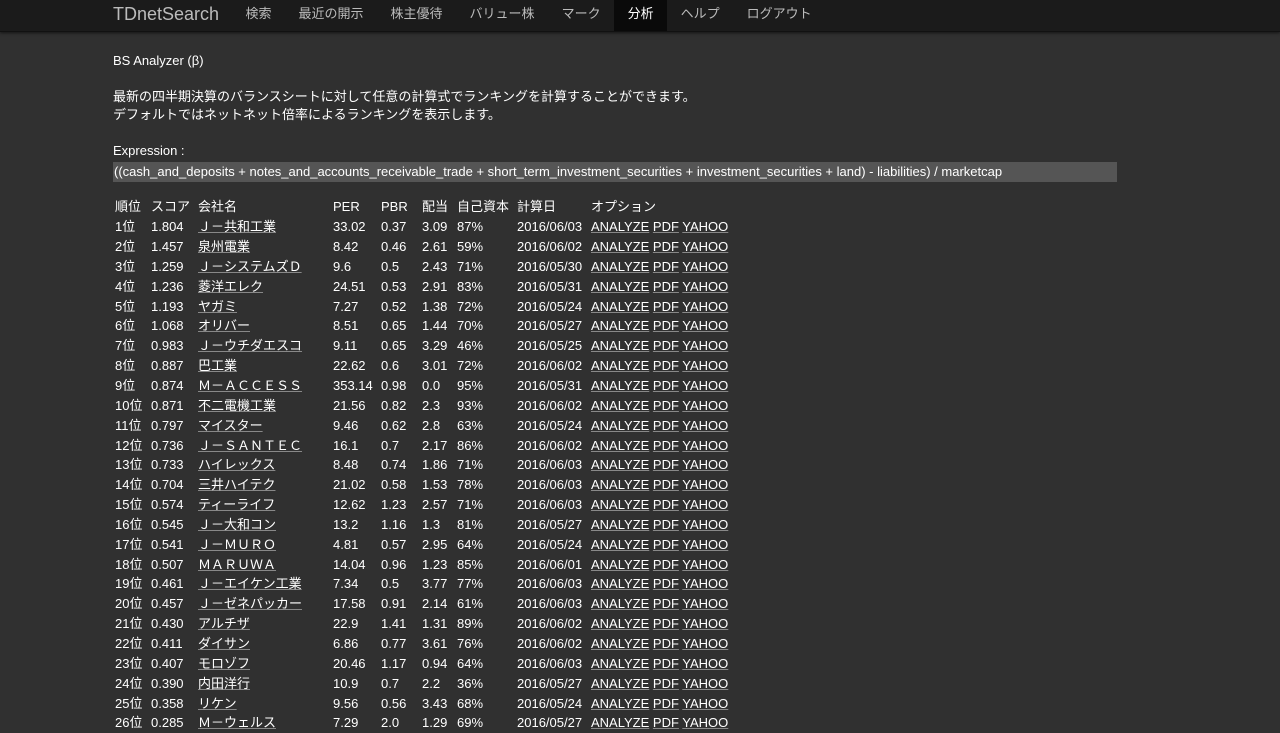 This screenshot has width=1280, height=733. I want to click on company-link: ＭＡＲＵＷＡ, so click(237, 564).